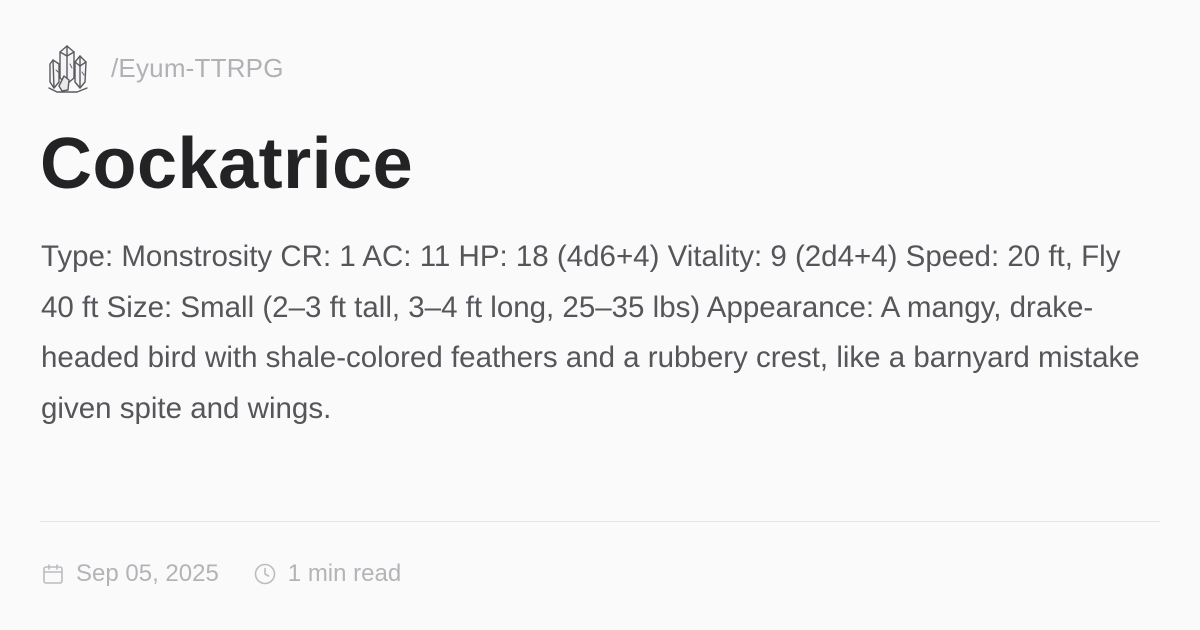 This screenshot has height=630, width=1200. I want to click on read-time: 1 min read, so click(327, 574).